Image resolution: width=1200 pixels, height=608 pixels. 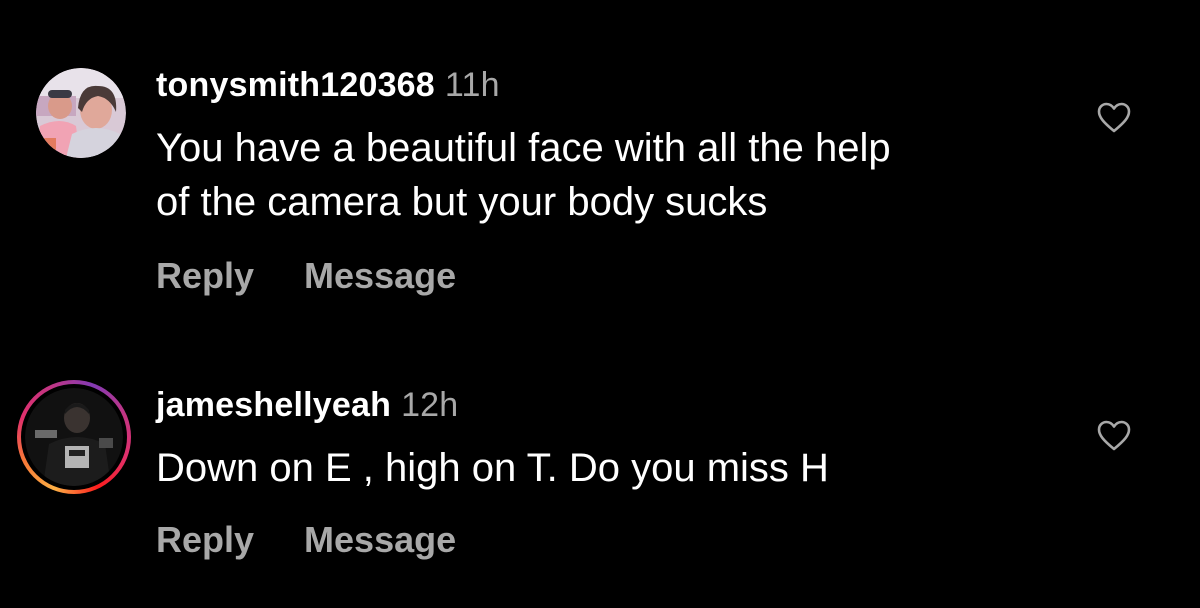 I want to click on story-ring, so click(x=74, y=437).